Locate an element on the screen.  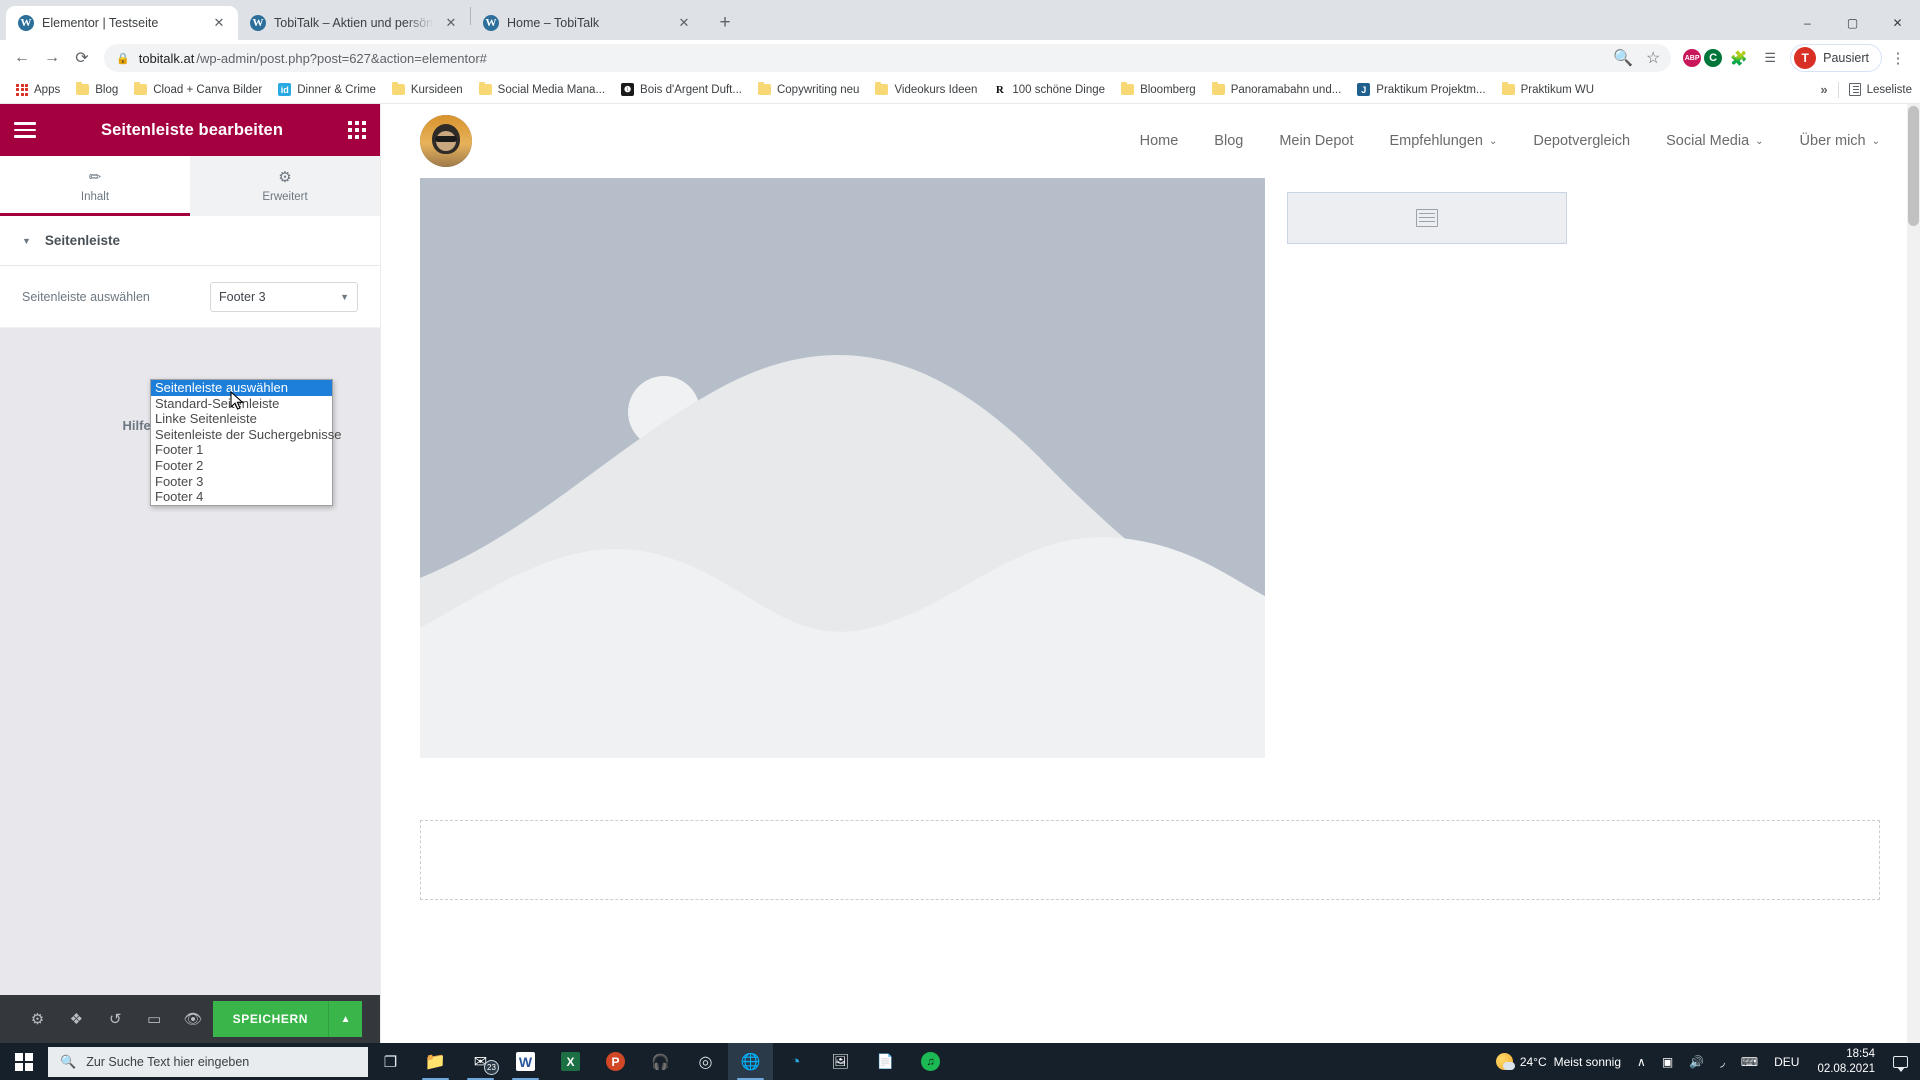
section-seitenleiste: ▼ Seitenleiste is located at coordinates (190, 241).